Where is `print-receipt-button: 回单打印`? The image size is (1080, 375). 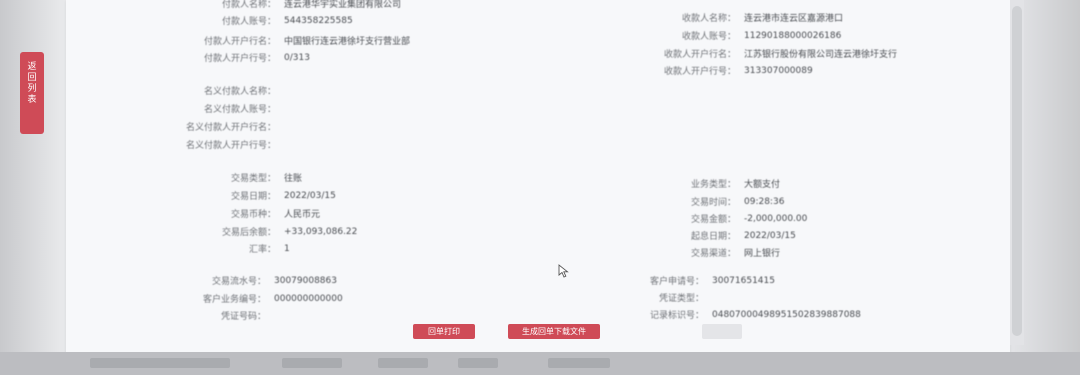
print-receipt-button: 回单打印 is located at coordinates (444, 331).